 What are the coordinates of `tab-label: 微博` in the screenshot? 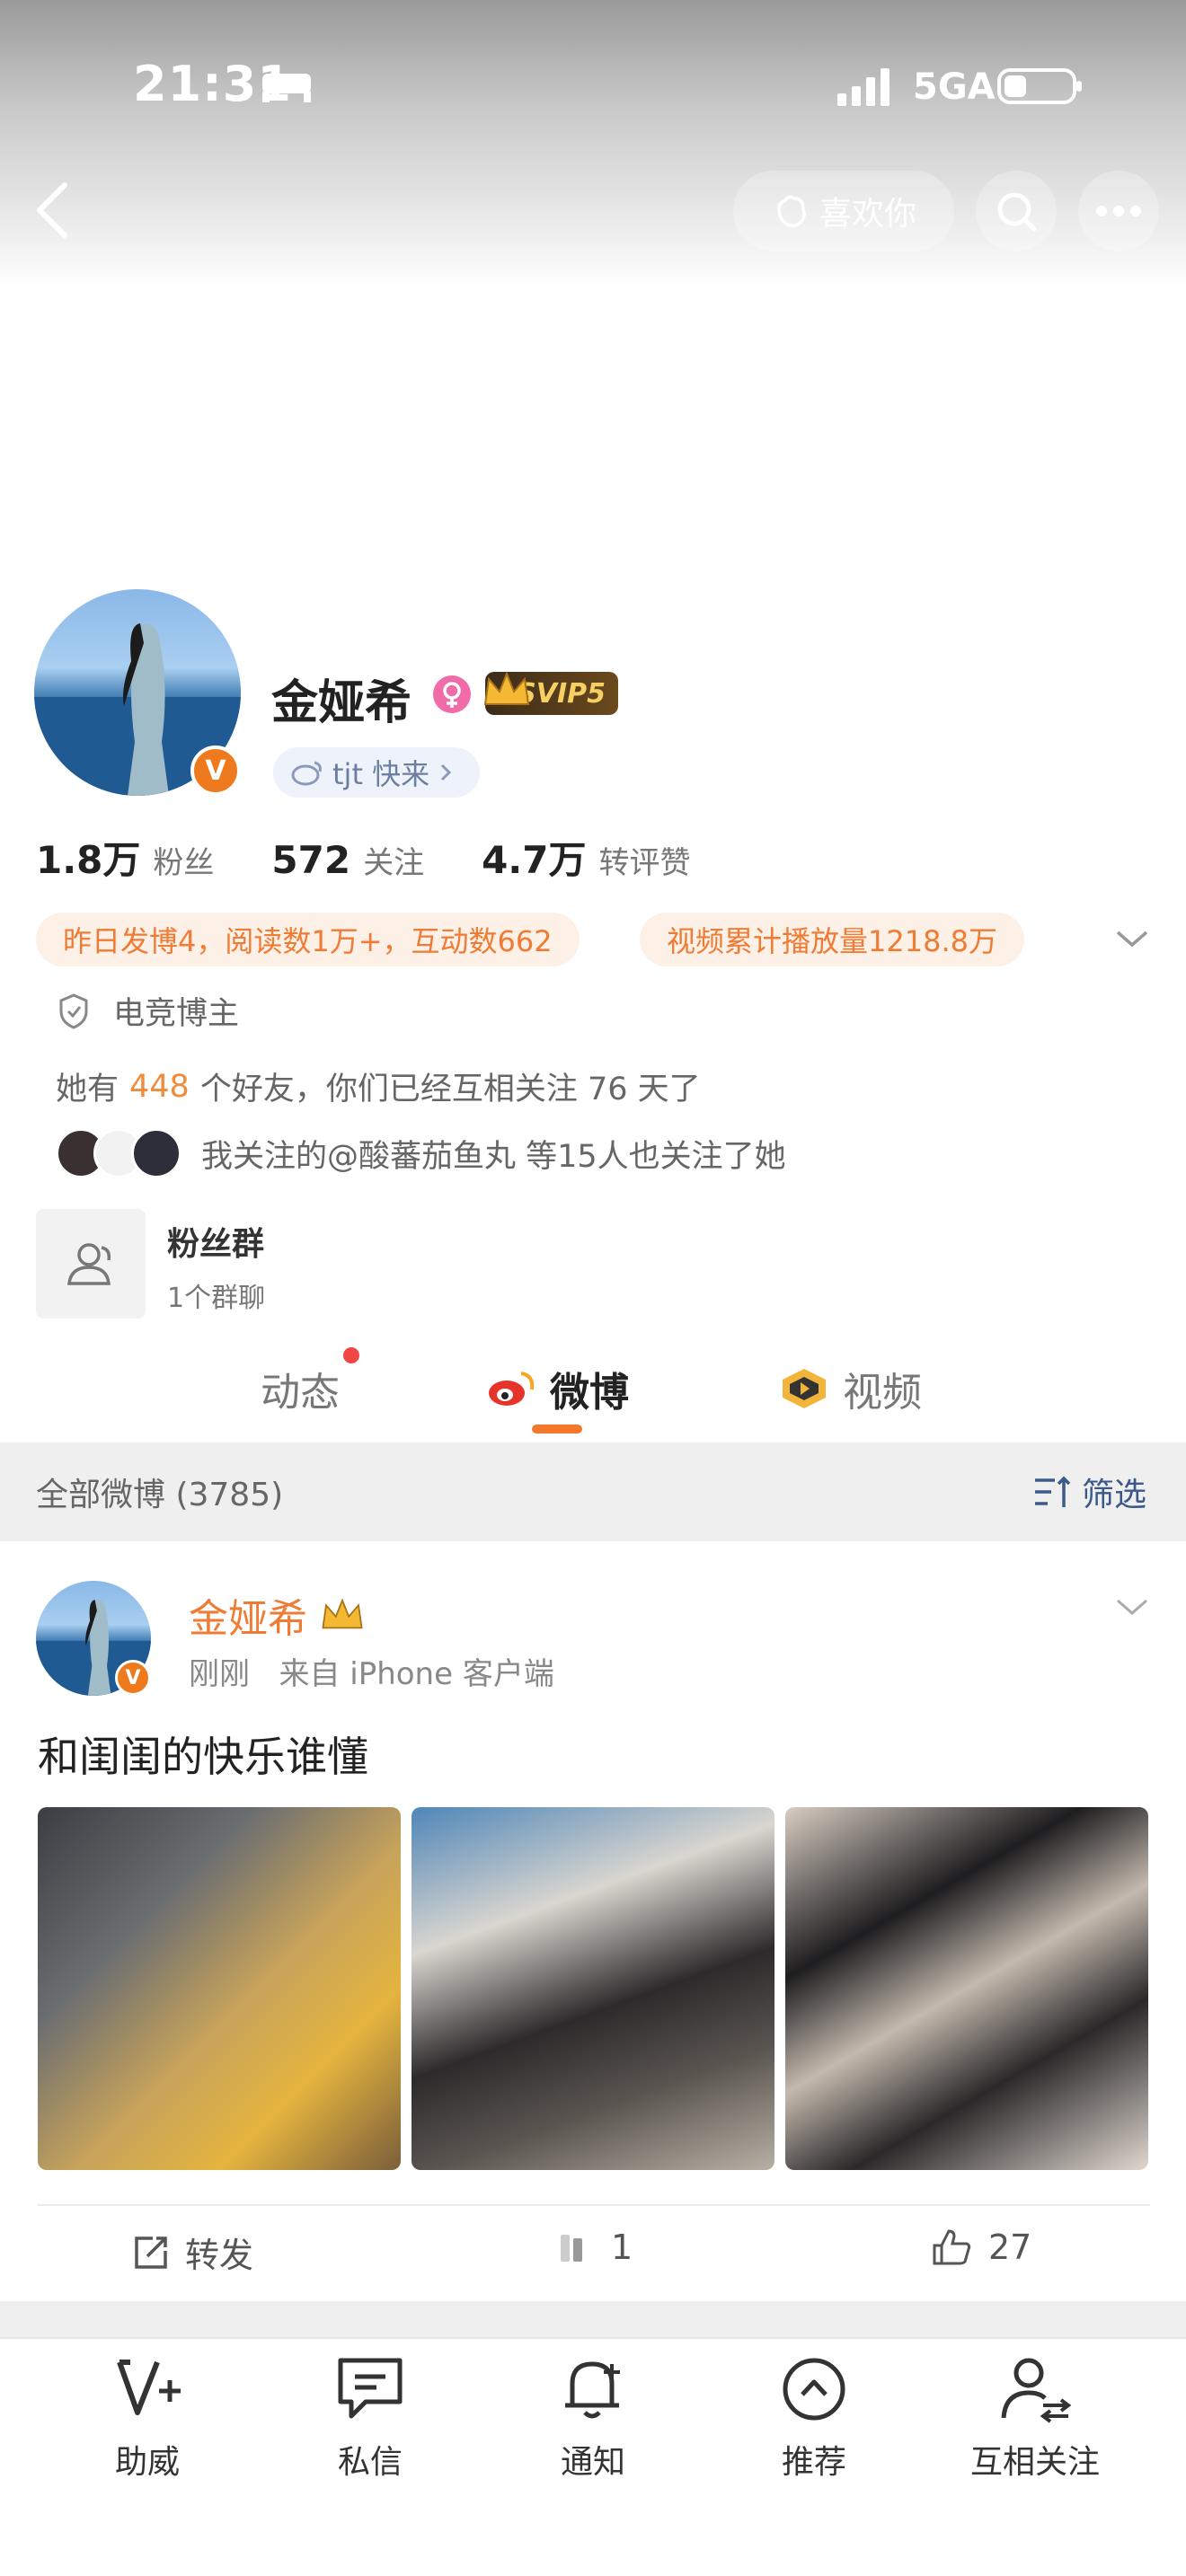 It's located at (589, 1393).